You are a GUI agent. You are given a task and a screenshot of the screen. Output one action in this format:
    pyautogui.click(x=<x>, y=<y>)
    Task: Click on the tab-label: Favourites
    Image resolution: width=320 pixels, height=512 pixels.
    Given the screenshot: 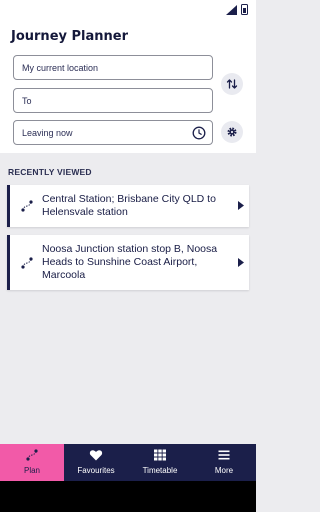 What is the action you would take?
    pyautogui.click(x=96, y=470)
    